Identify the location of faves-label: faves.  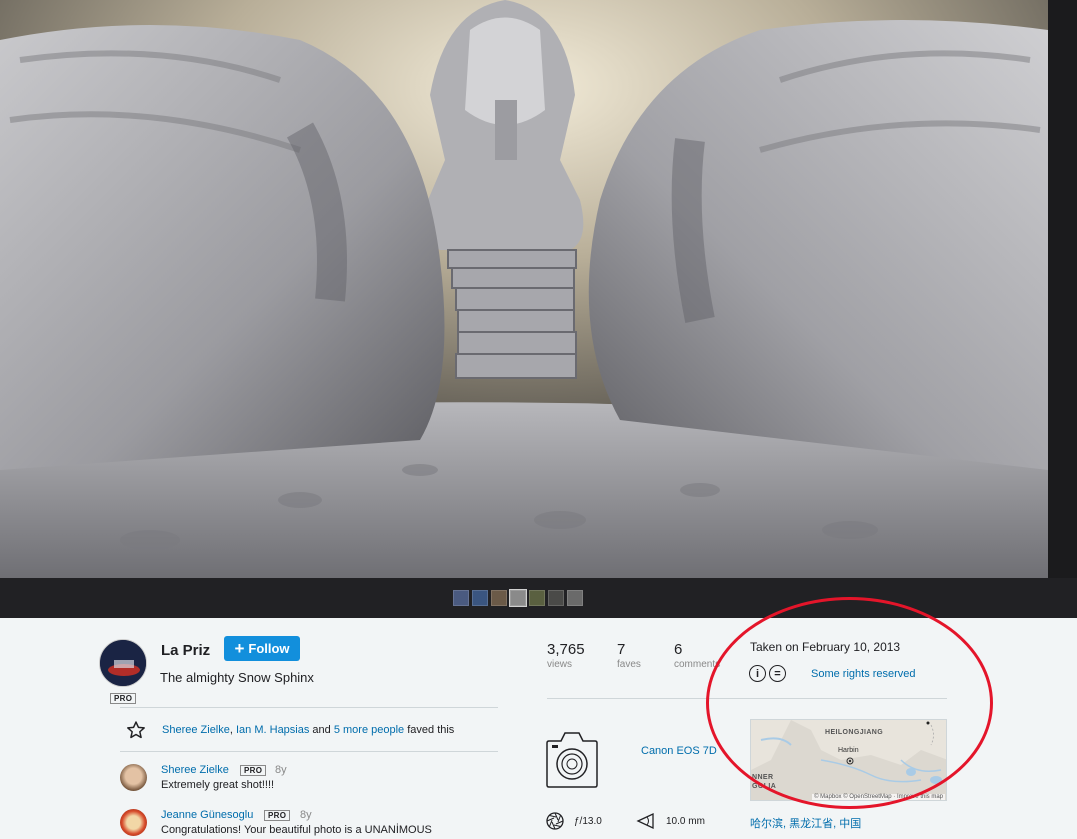
(629, 664).